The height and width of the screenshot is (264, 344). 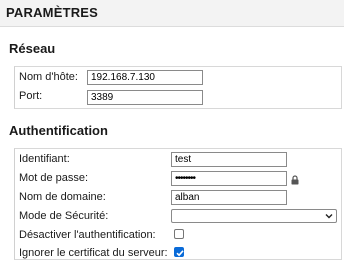 What do you see at coordinates (229, 178) in the screenshot?
I see `password-field: ••••••••` at bounding box center [229, 178].